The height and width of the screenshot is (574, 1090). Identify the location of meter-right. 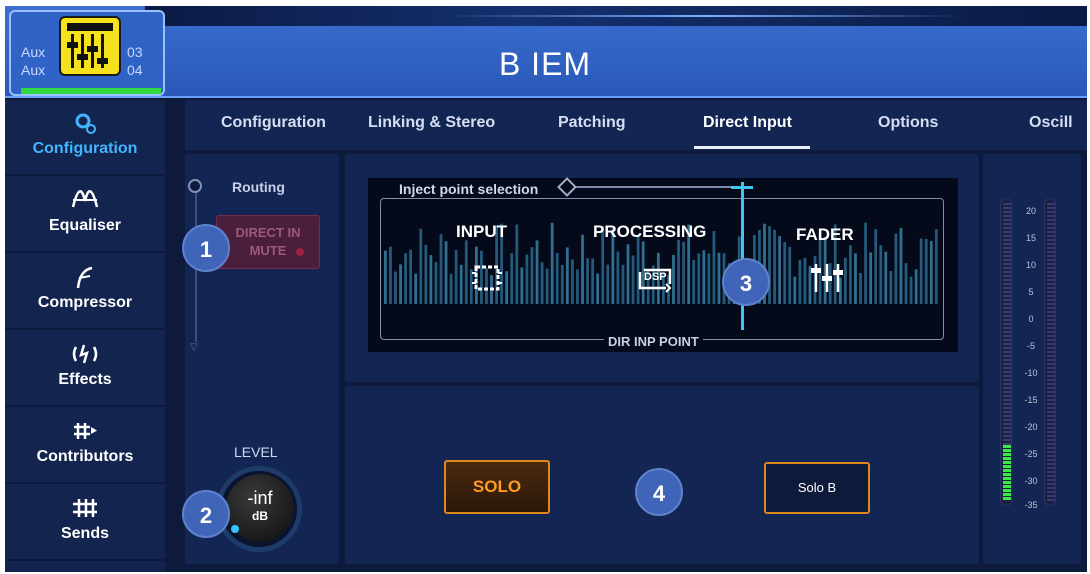
(1050, 352).